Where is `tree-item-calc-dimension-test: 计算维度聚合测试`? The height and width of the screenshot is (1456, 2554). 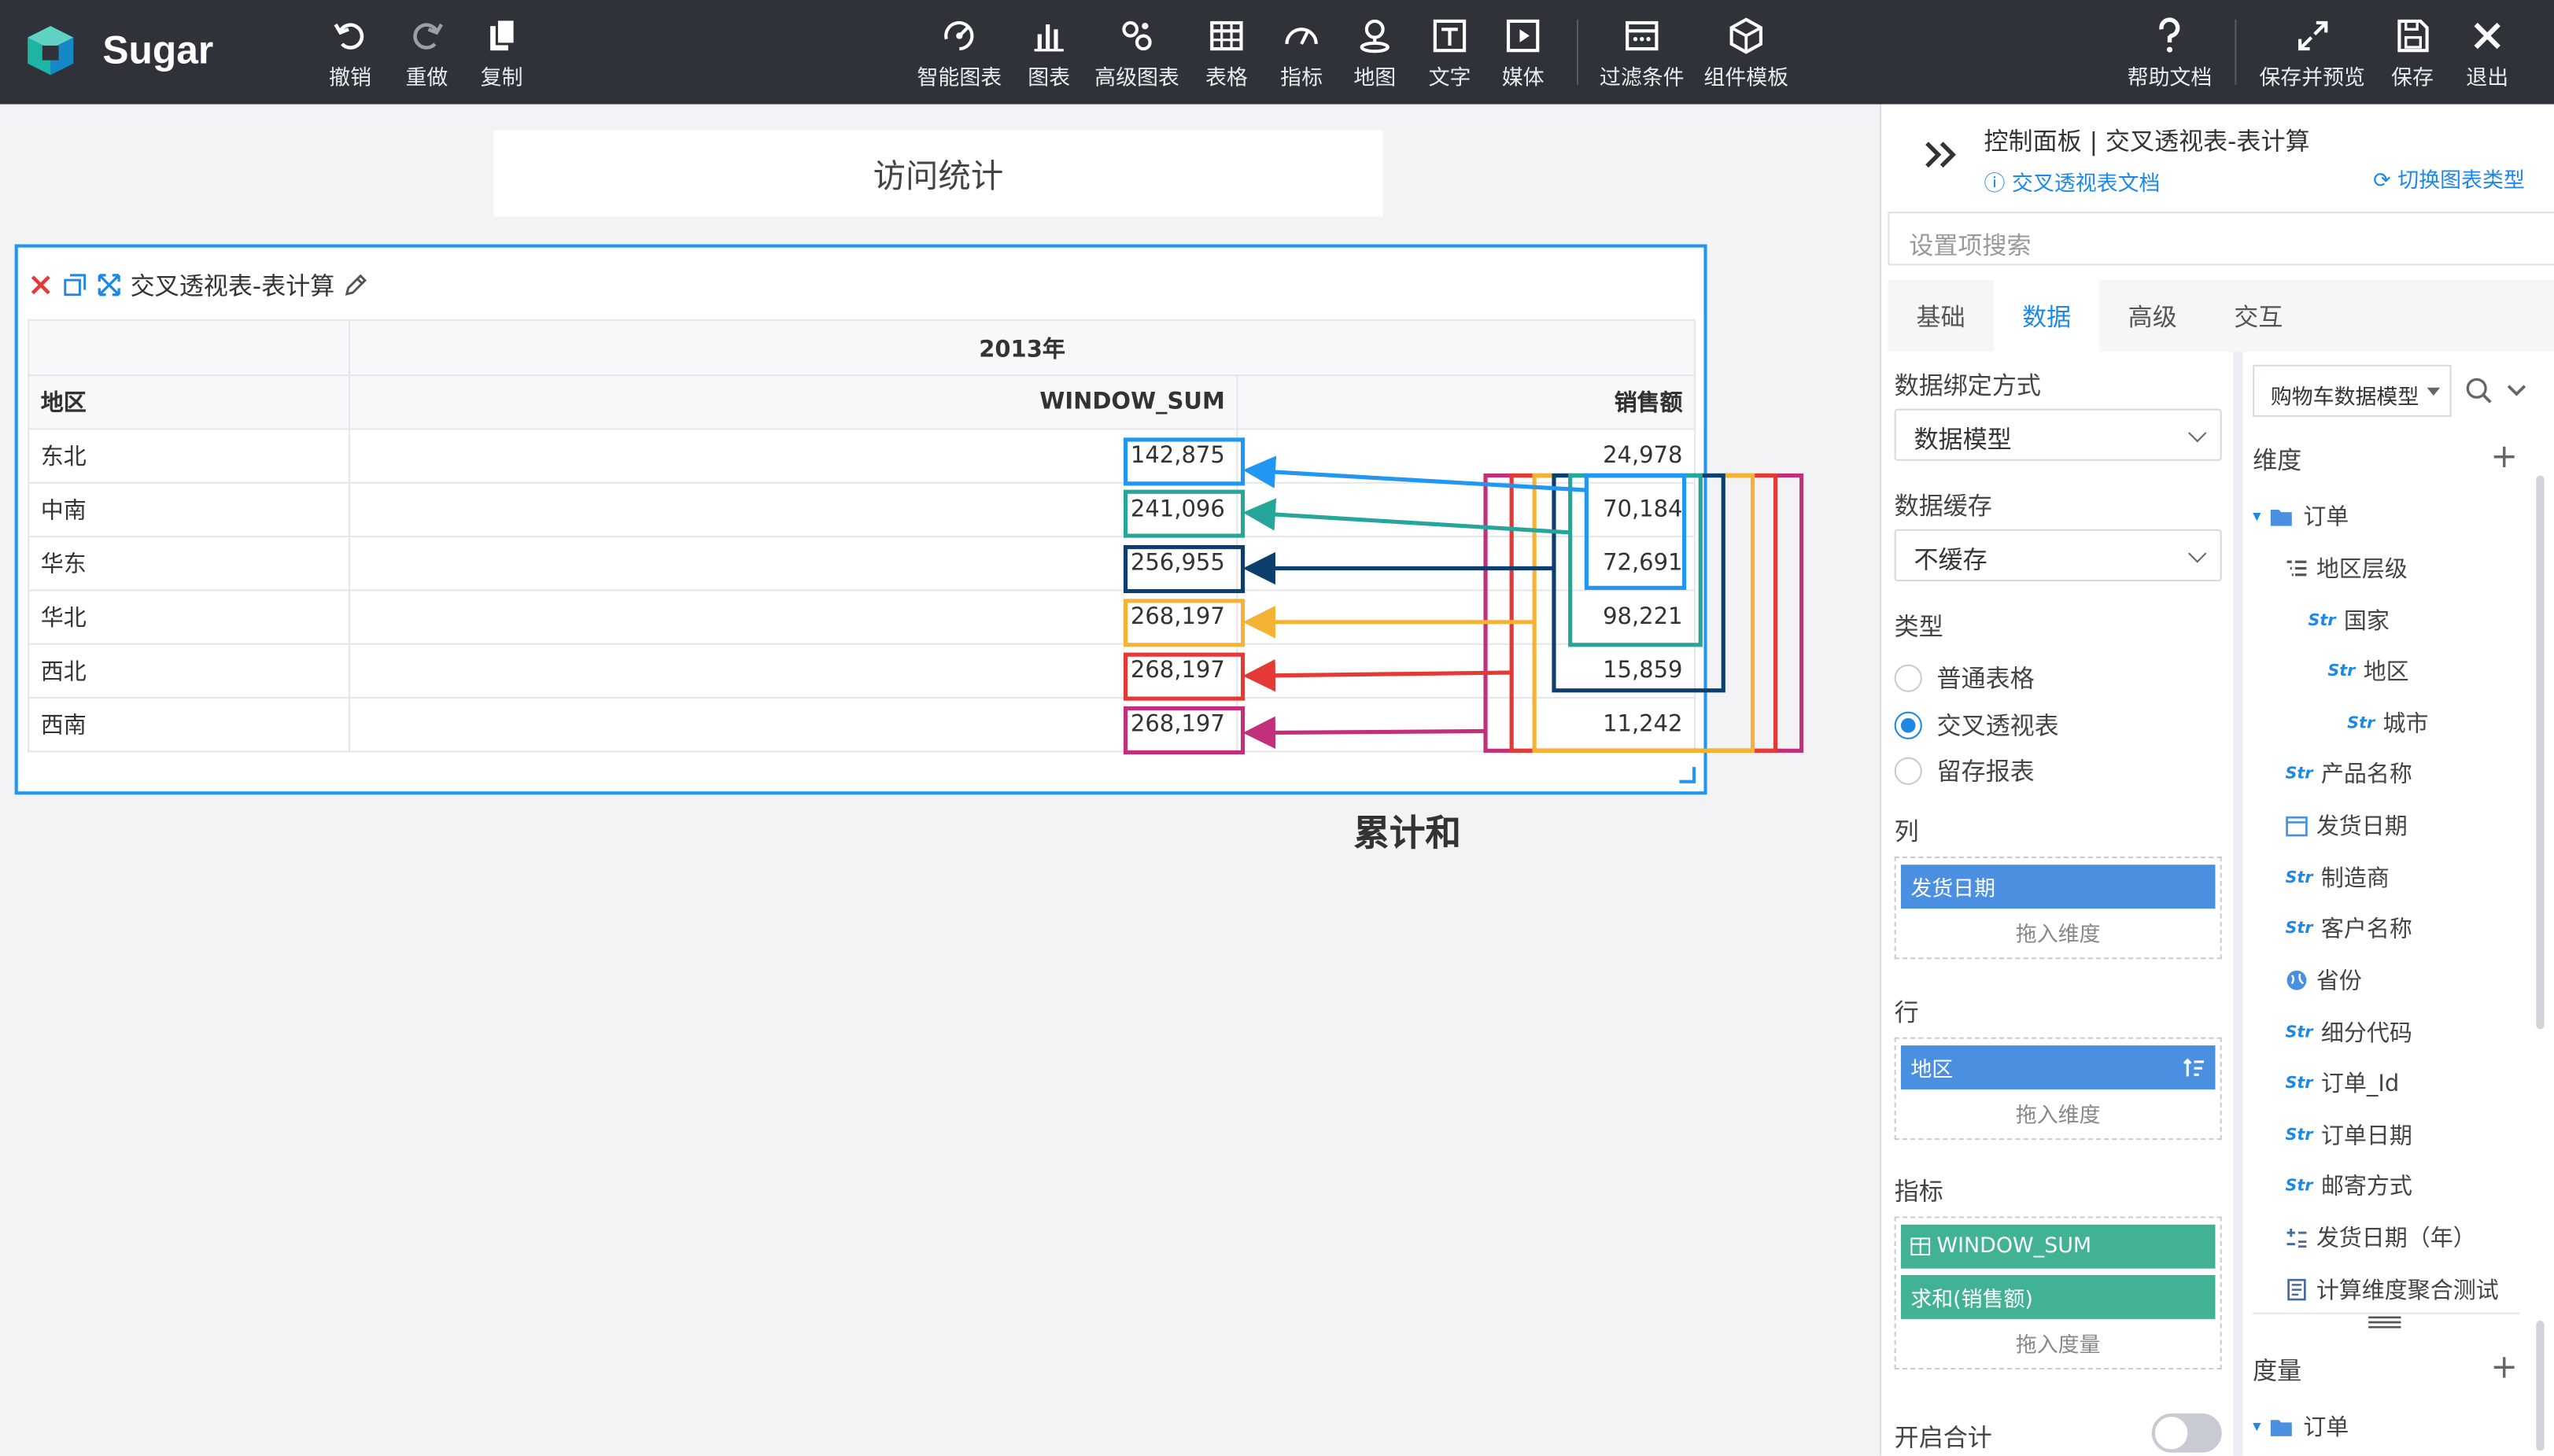
tree-item-calc-dimension-test: 计算维度聚合测试 is located at coordinates (2392, 1290).